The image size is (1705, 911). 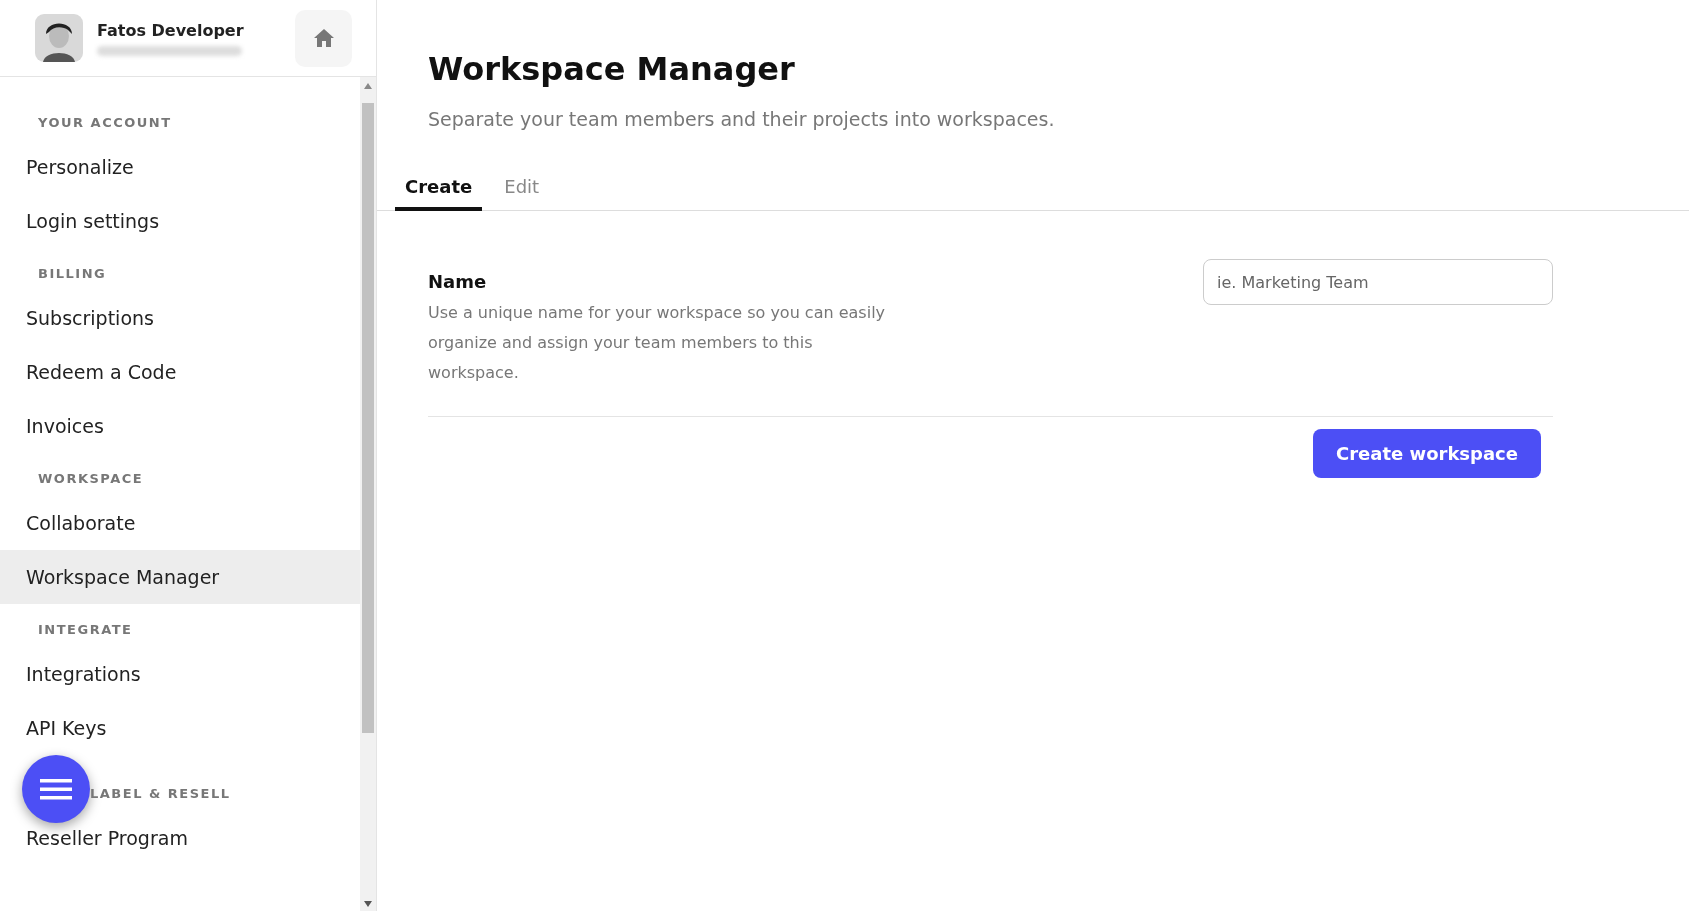 What do you see at coordinates (368, 86) in the screenshot?
I see `scroll-up-icon` at bounding box center [368, 86].